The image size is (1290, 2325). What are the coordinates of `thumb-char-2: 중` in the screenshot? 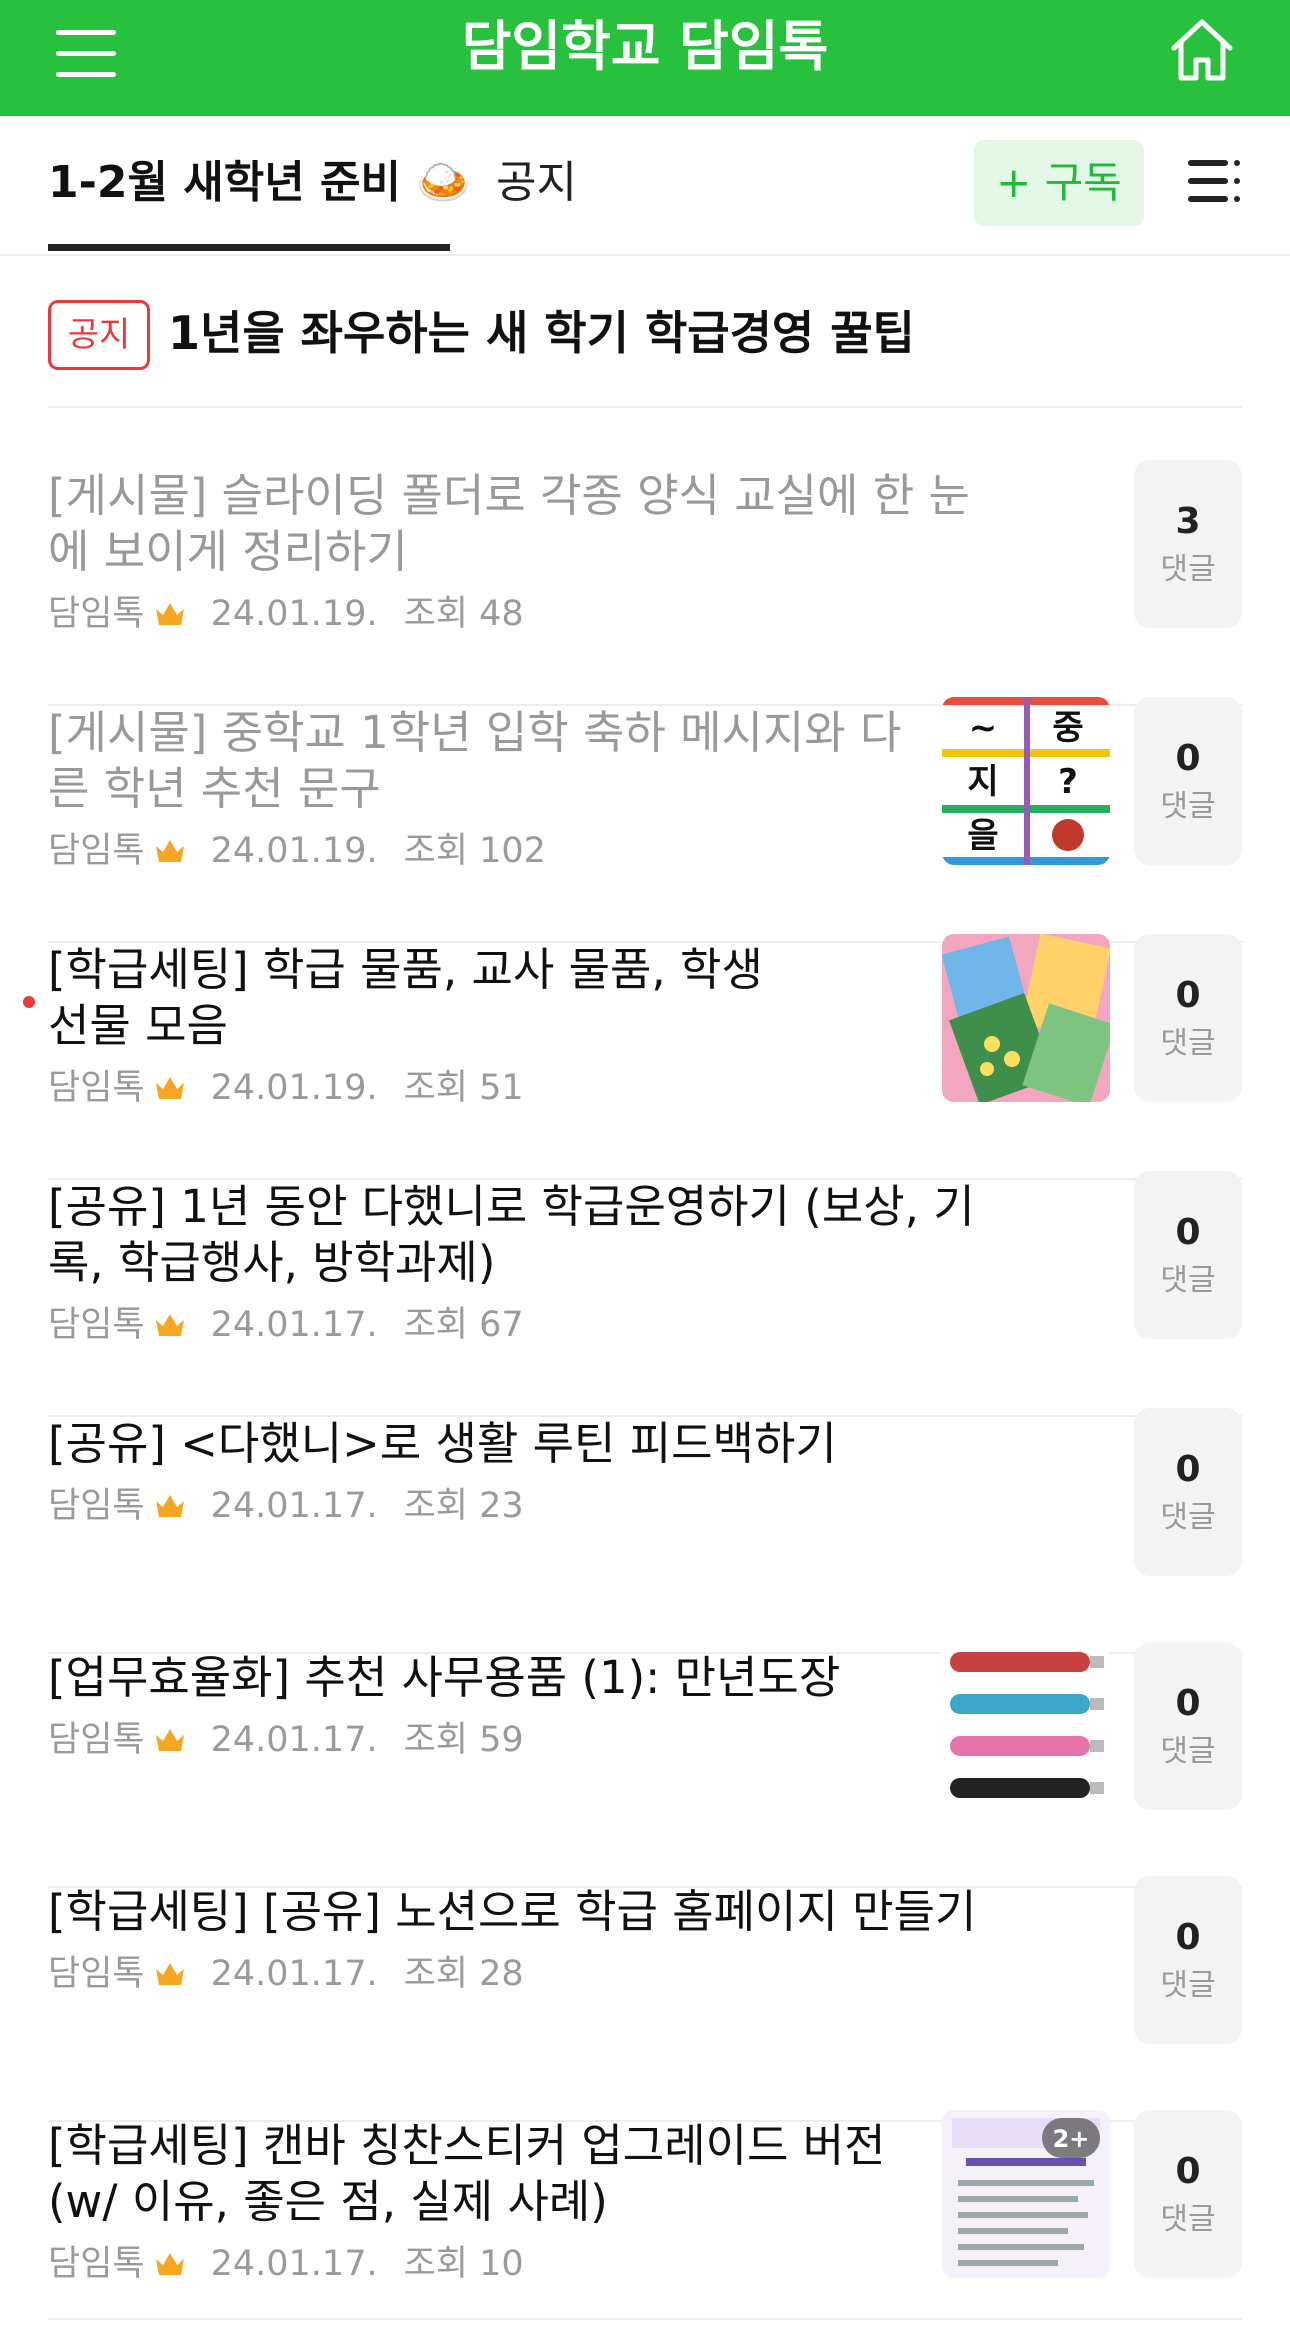 It's located at (1067, 728).